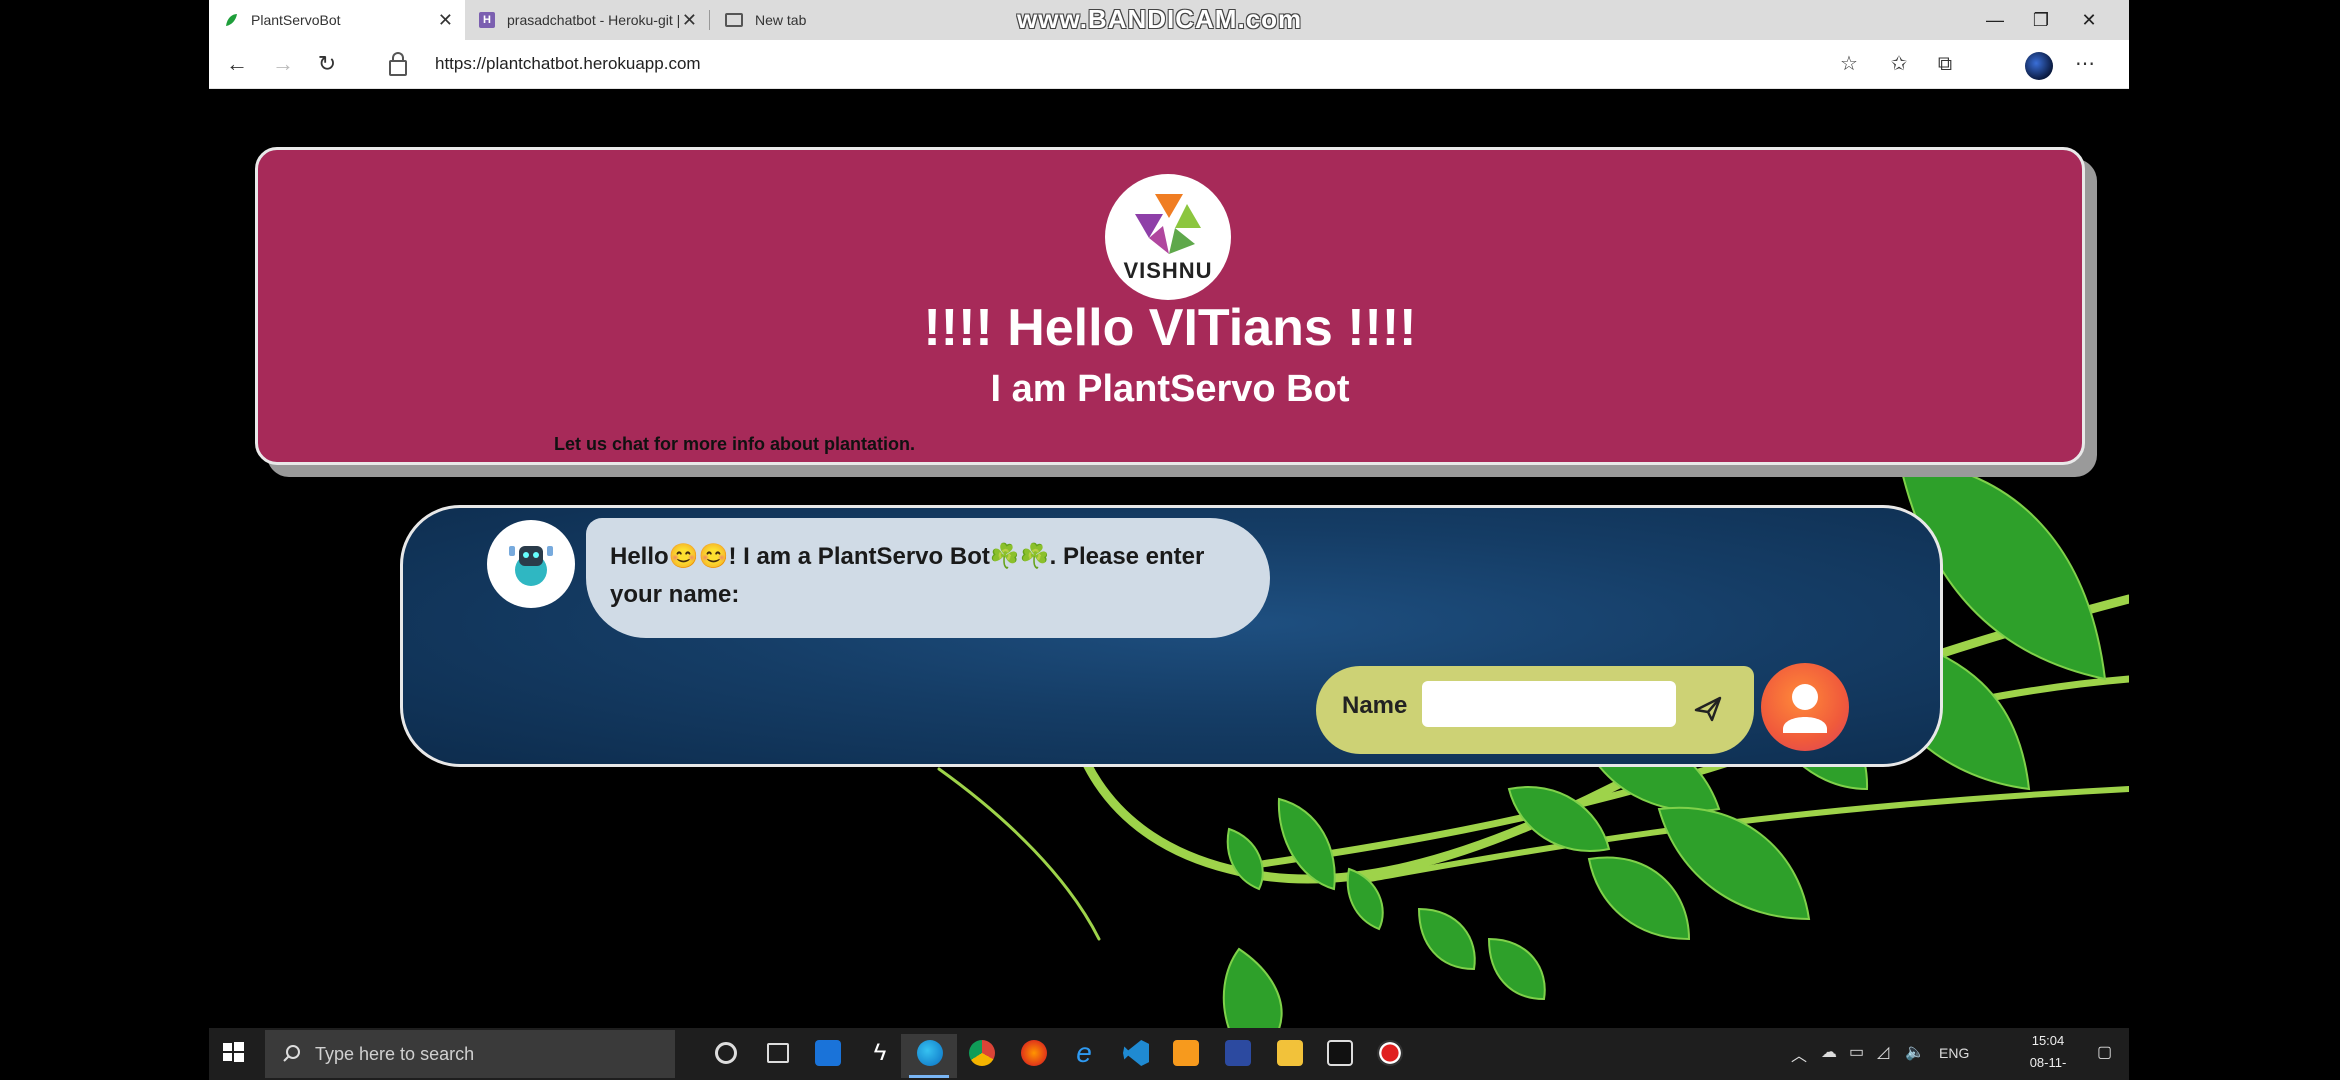  I want to click on bot-avatar, so click(531, 564).